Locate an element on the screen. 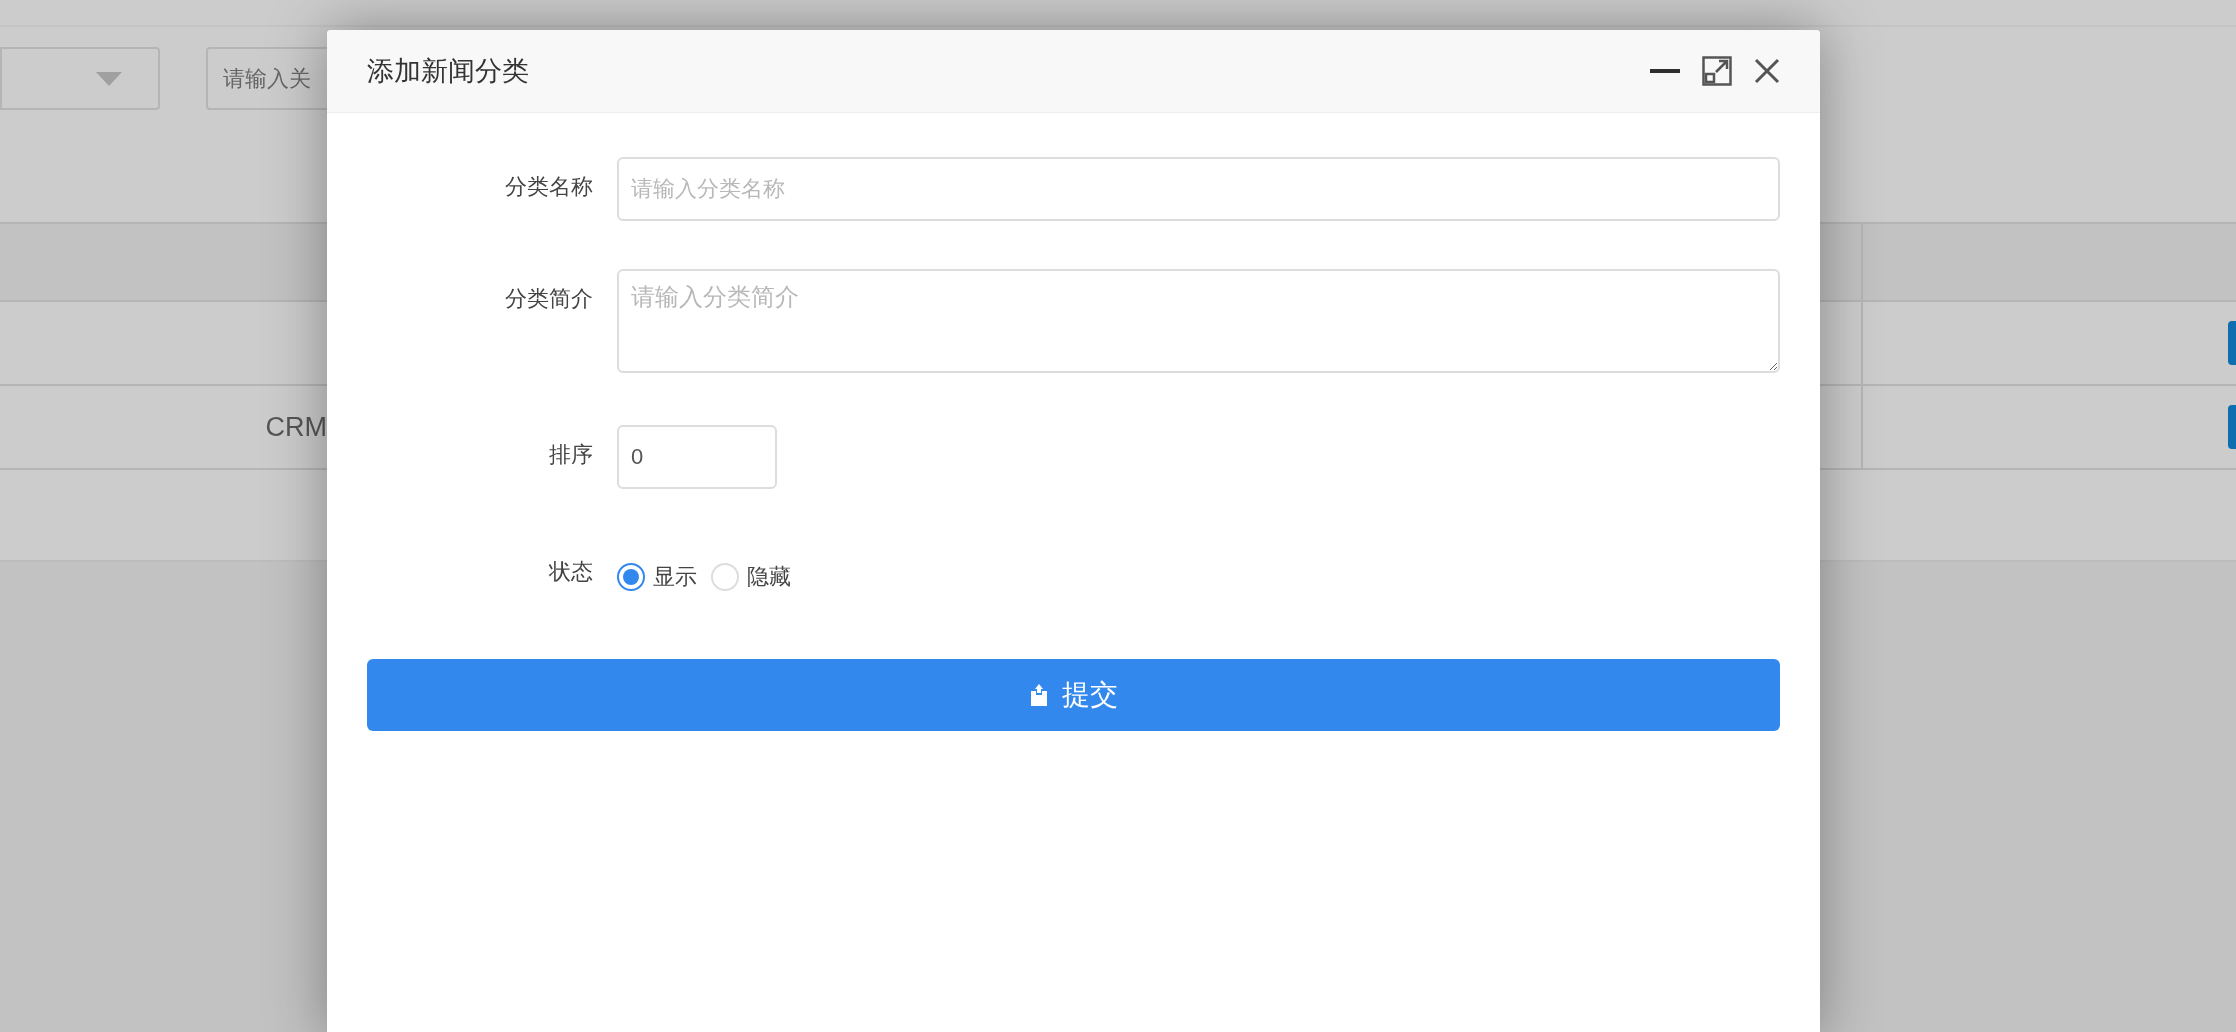 The image size is (2236, 1032). upload-icon is located at coordinates (1038, 695).